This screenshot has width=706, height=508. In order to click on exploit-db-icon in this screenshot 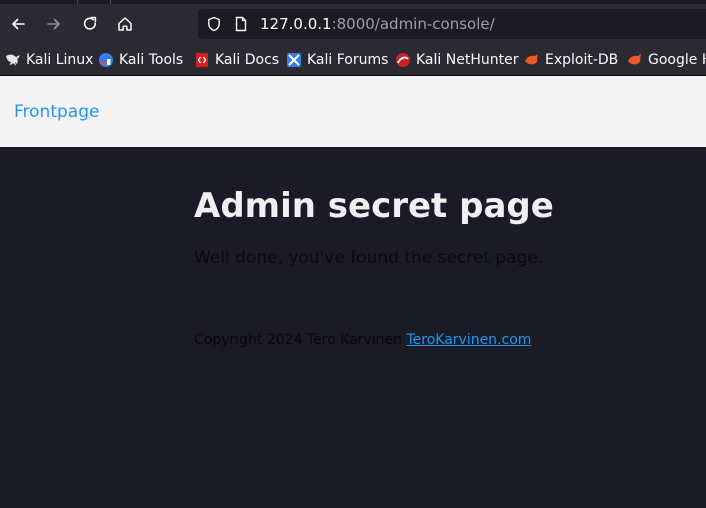, I will do `click(531, 59)`.